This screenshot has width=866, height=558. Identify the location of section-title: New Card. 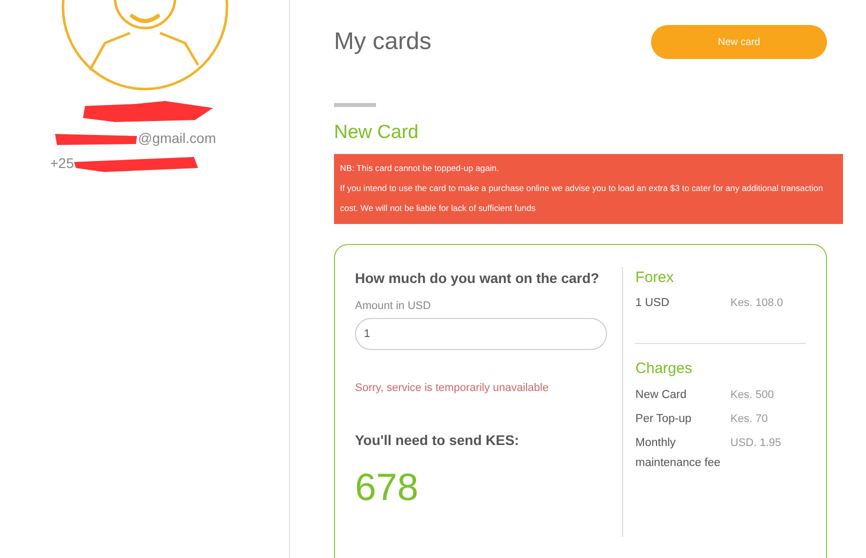
(377, 133).